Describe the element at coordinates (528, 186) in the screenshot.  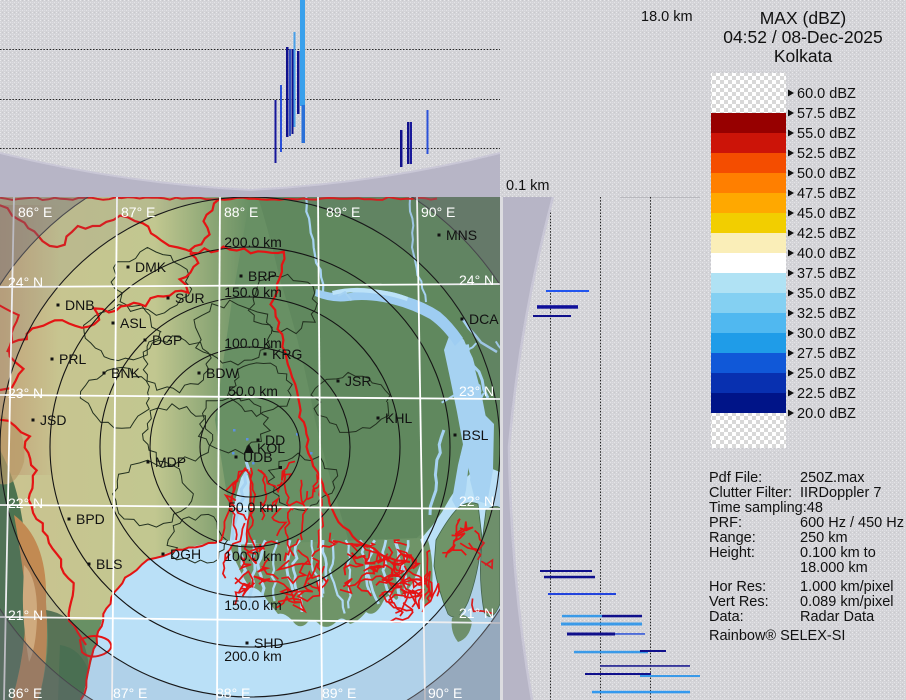
I see `svg-text: 0.1 km` at that location.